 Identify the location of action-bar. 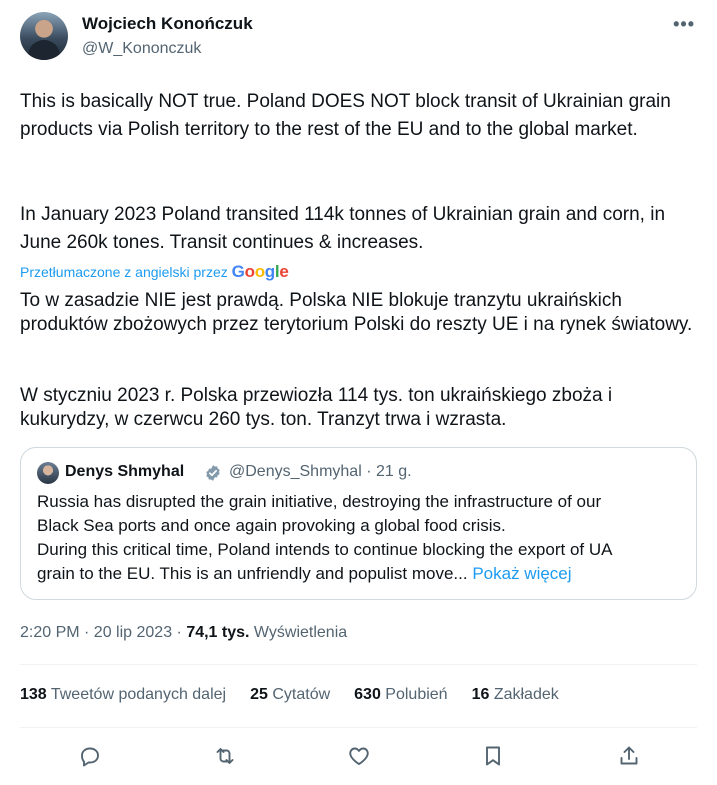
(358, 757).